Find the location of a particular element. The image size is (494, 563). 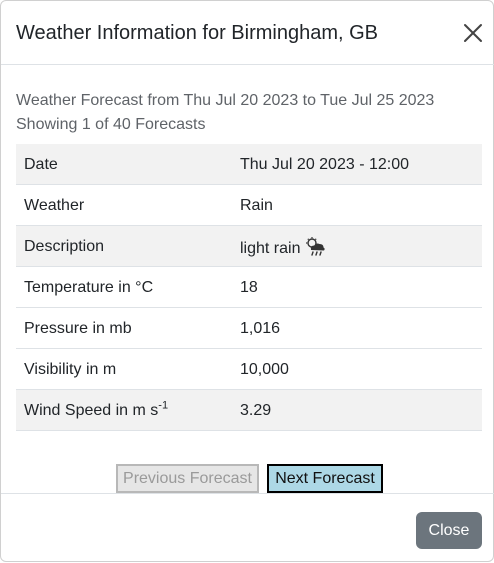

temperature-label: Temperature in °C is located at coordinates (89, 287).